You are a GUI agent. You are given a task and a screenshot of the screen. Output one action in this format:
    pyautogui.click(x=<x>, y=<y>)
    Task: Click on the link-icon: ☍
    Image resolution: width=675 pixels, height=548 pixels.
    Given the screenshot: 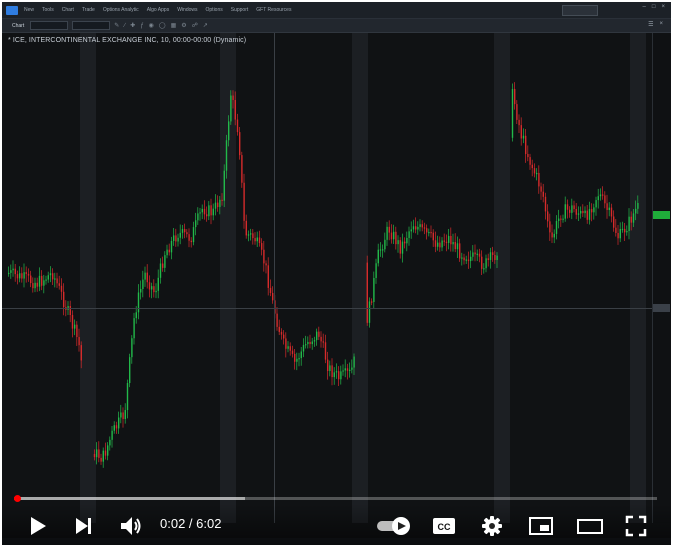 What is the action you would take?
    pyautogui.click(x=194, y=26)
    